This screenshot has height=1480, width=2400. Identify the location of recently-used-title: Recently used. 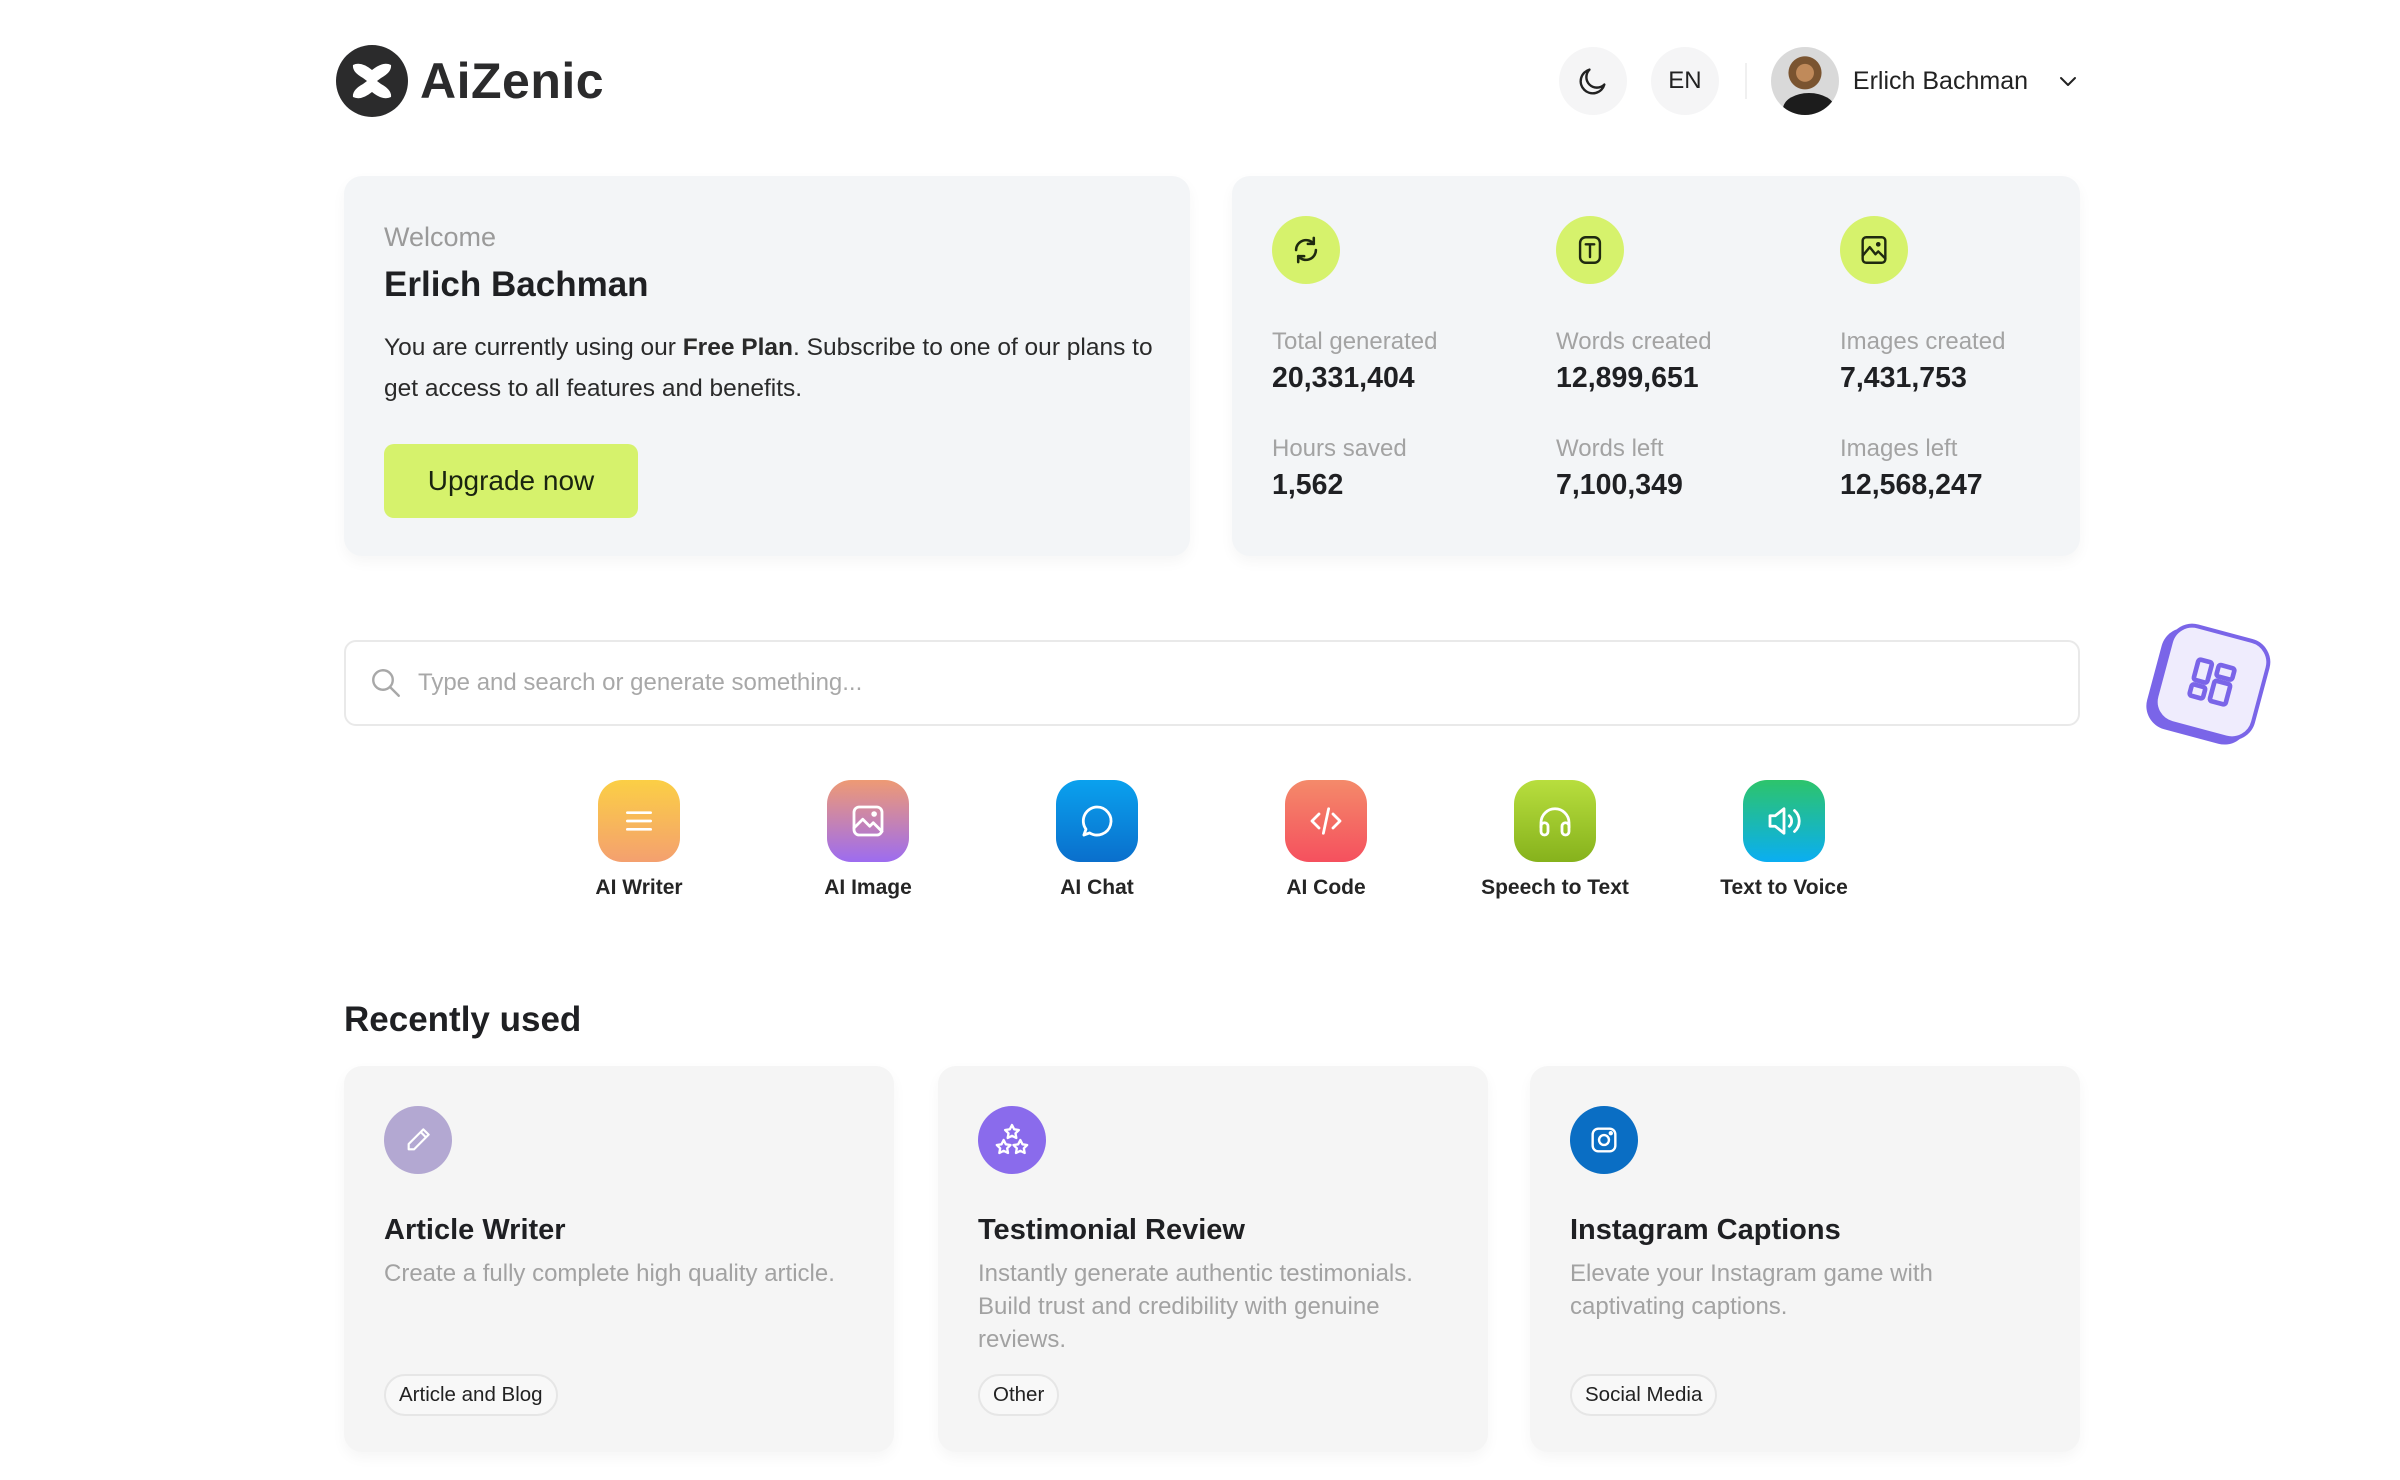
(463, 1019).